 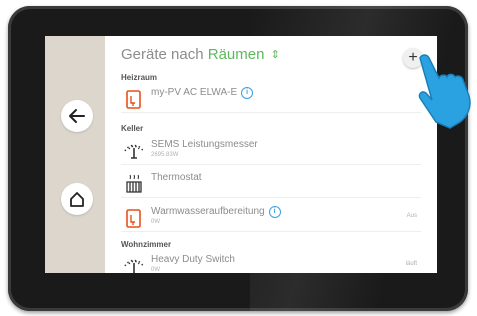 What do you see at coordinates (134, 266) in the screenshot?
I see `switch-icon` at bounding box center [134, 266].